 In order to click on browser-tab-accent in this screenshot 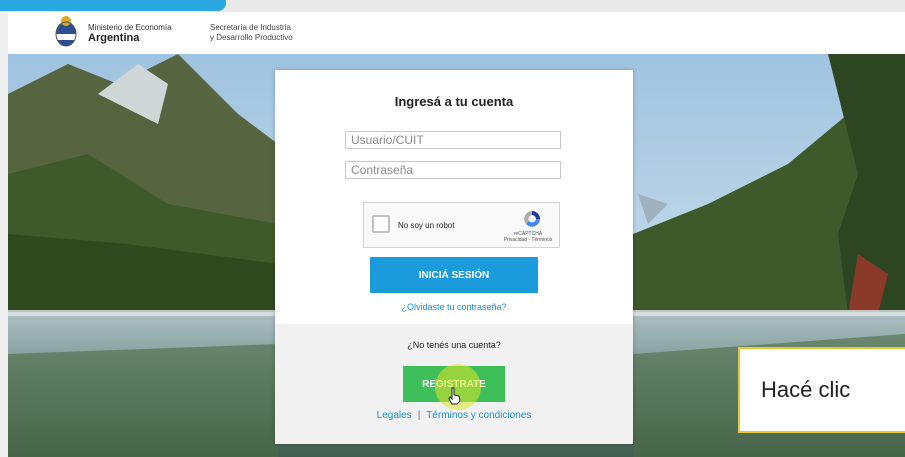, I will do `click(113, 5)`.